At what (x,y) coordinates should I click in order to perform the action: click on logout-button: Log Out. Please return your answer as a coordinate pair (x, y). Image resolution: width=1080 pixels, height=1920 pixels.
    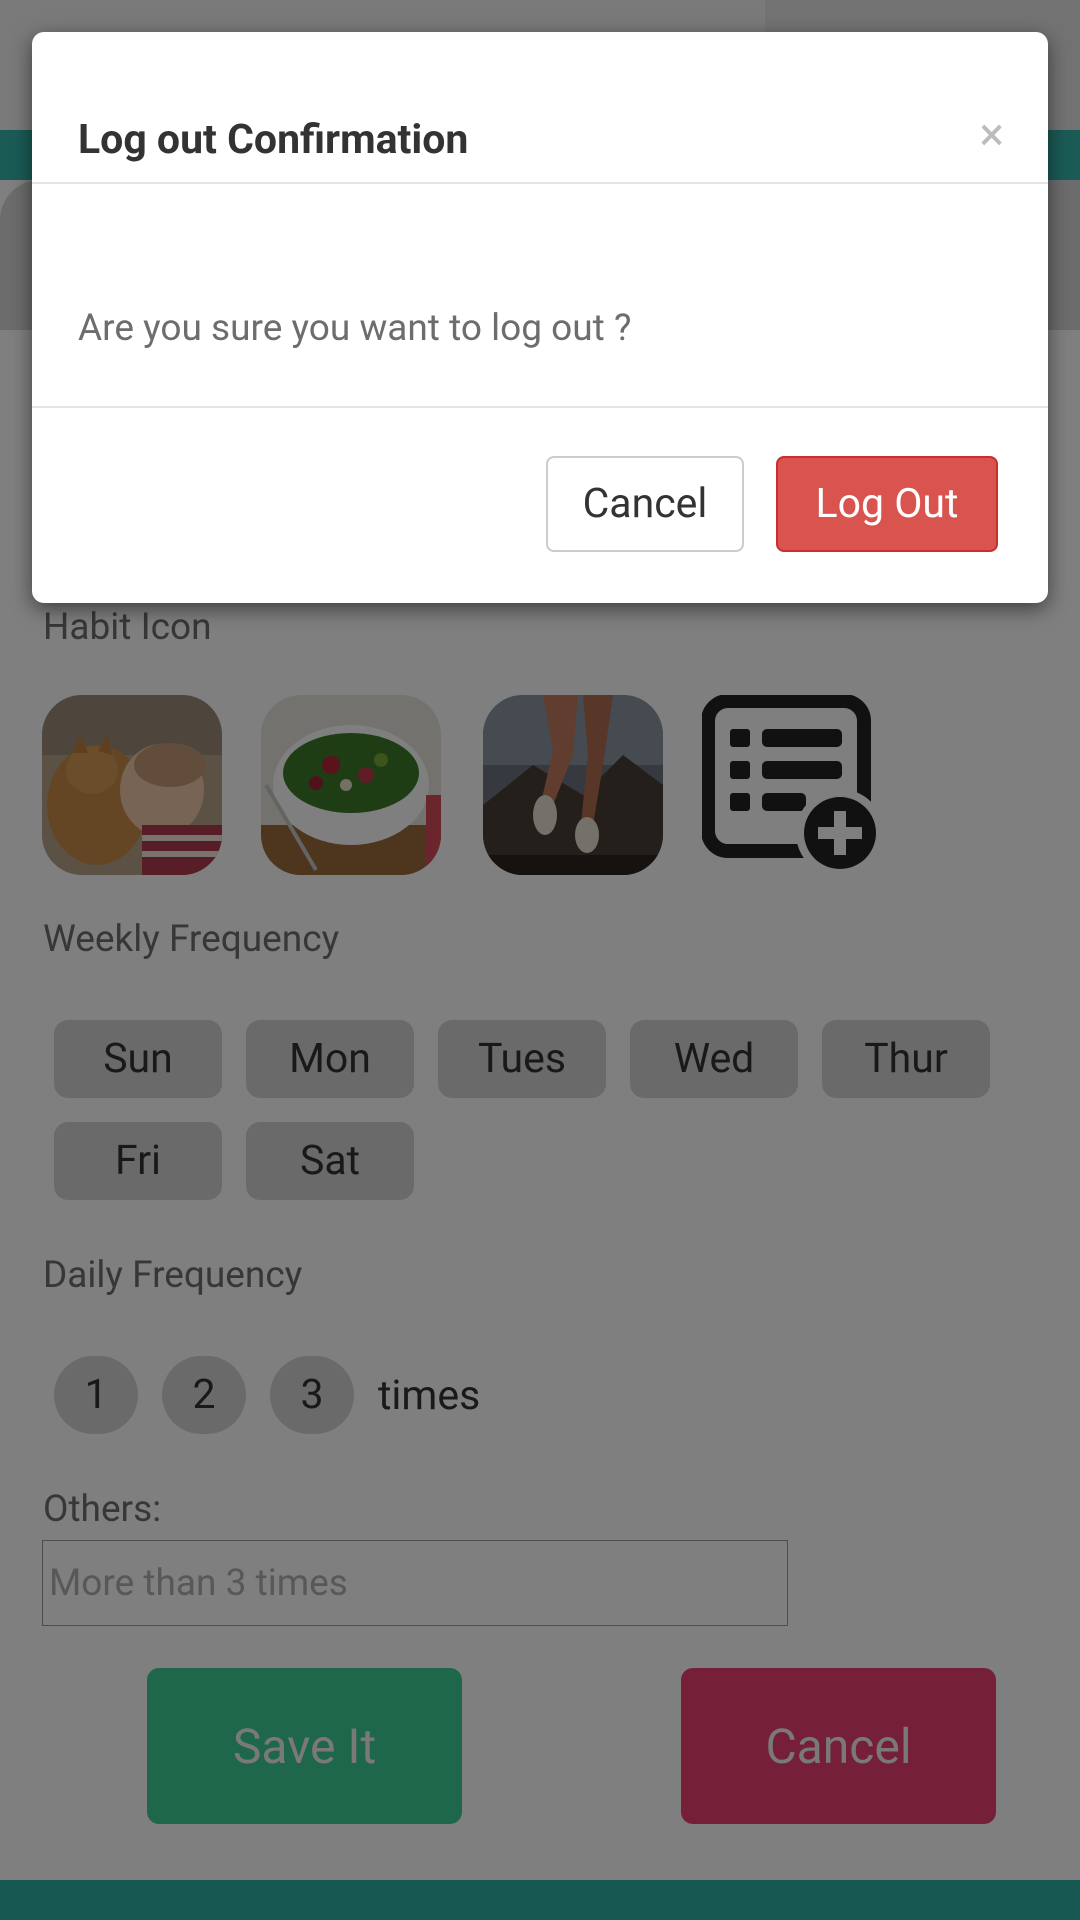
    Looking at the image, I should click on (887, 504).